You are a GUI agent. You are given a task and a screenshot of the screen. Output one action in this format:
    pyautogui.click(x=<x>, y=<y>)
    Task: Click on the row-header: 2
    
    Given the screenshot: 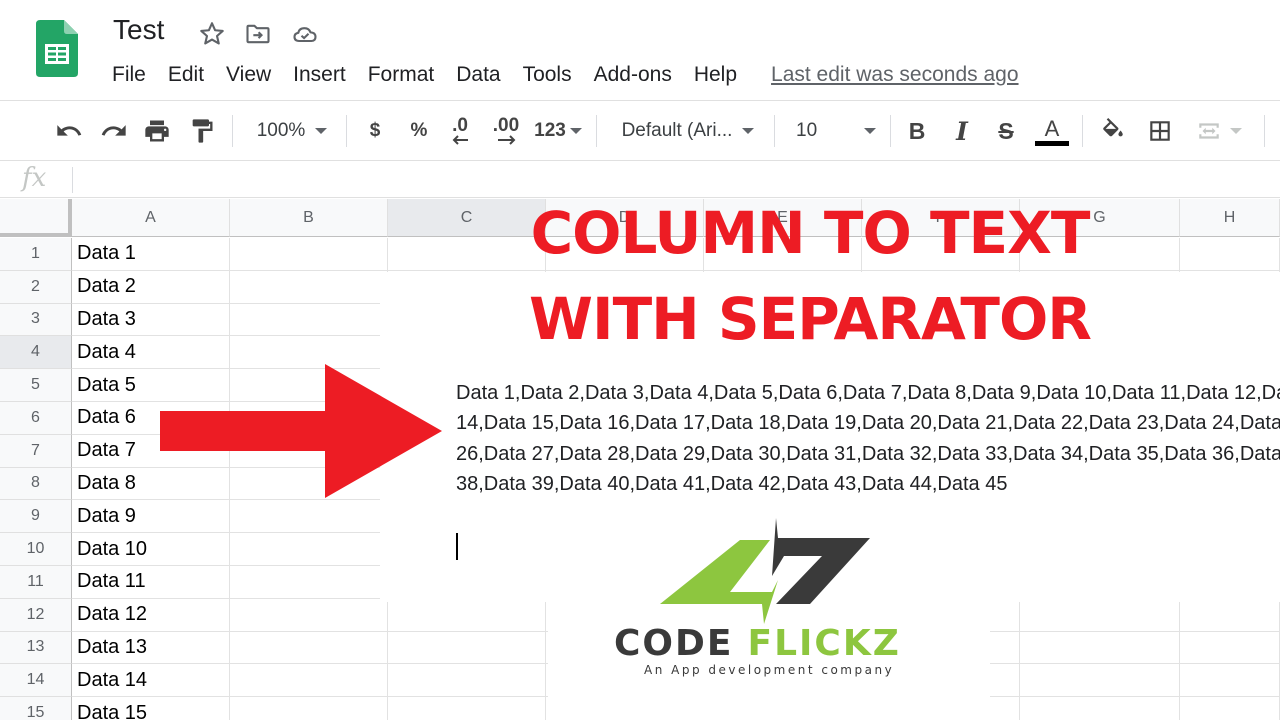 What is the action you would take?
    pyautogui.click(x=36, y=287)
    